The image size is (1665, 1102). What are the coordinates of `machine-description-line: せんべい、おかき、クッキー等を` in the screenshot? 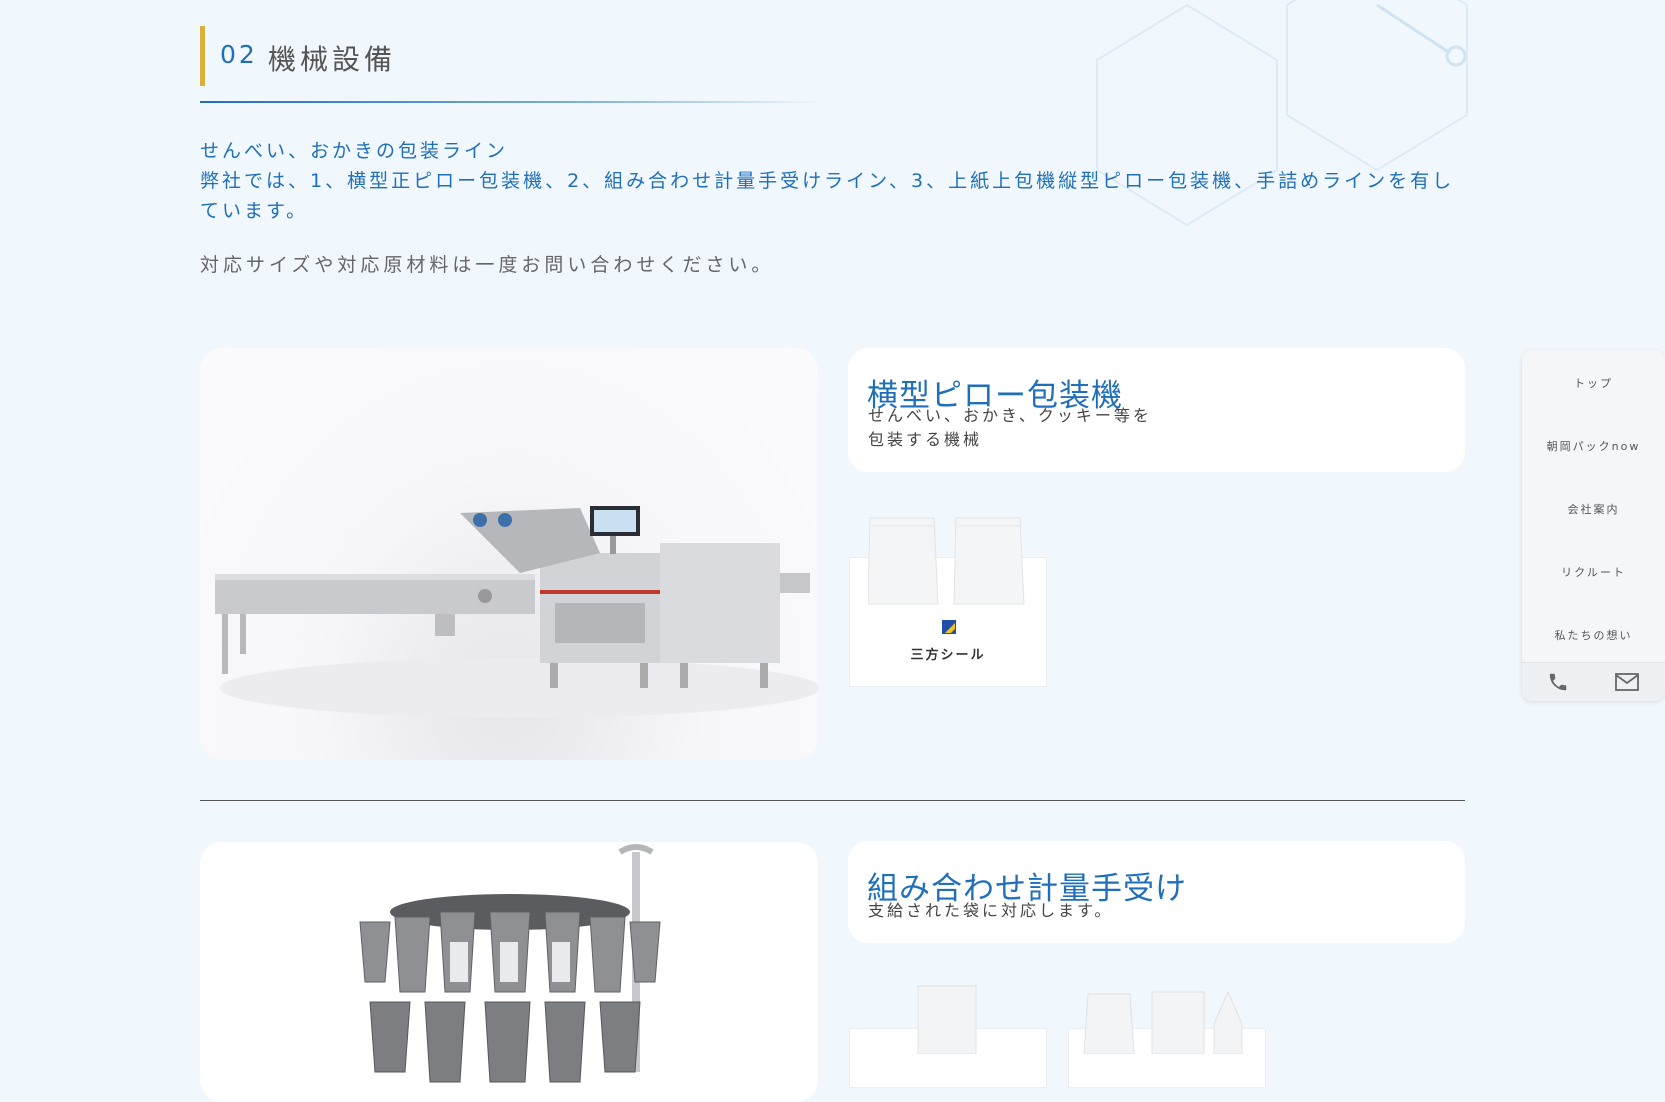 It's located at (1010, 415).